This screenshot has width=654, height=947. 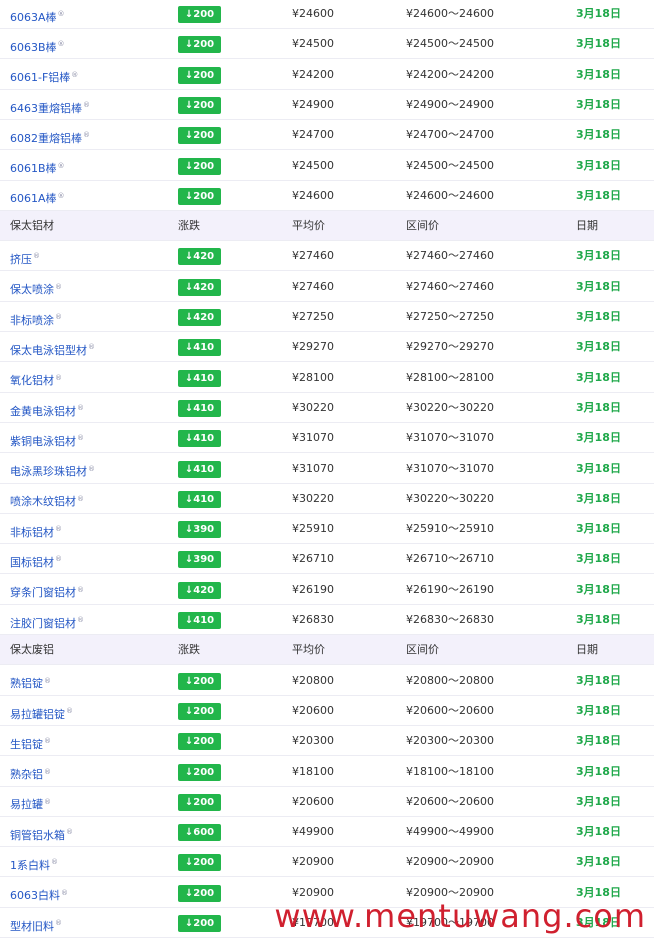 I want to click on product-name: 喷涂木纹铝材, so click(x=43, y=502).